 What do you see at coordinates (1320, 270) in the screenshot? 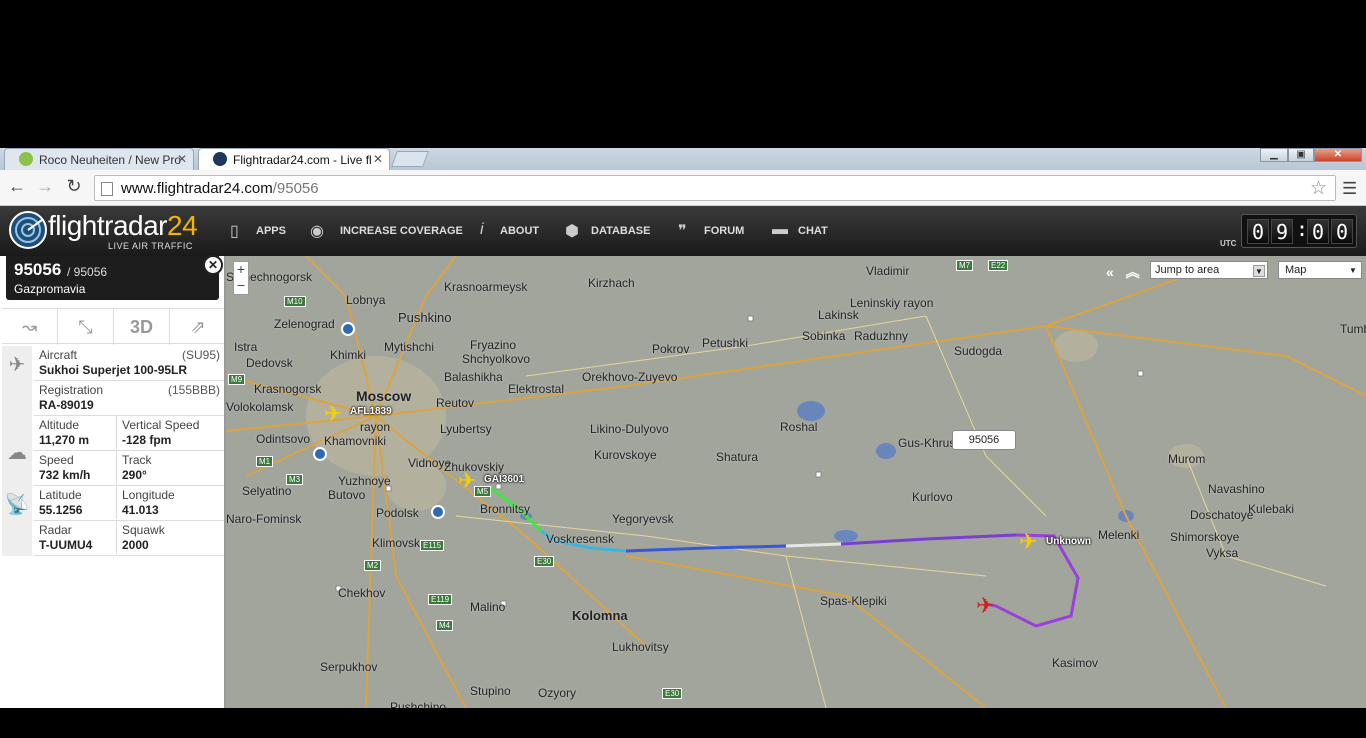
I see `map-type-select: Map ▼` at bounding box center [1320, 270].